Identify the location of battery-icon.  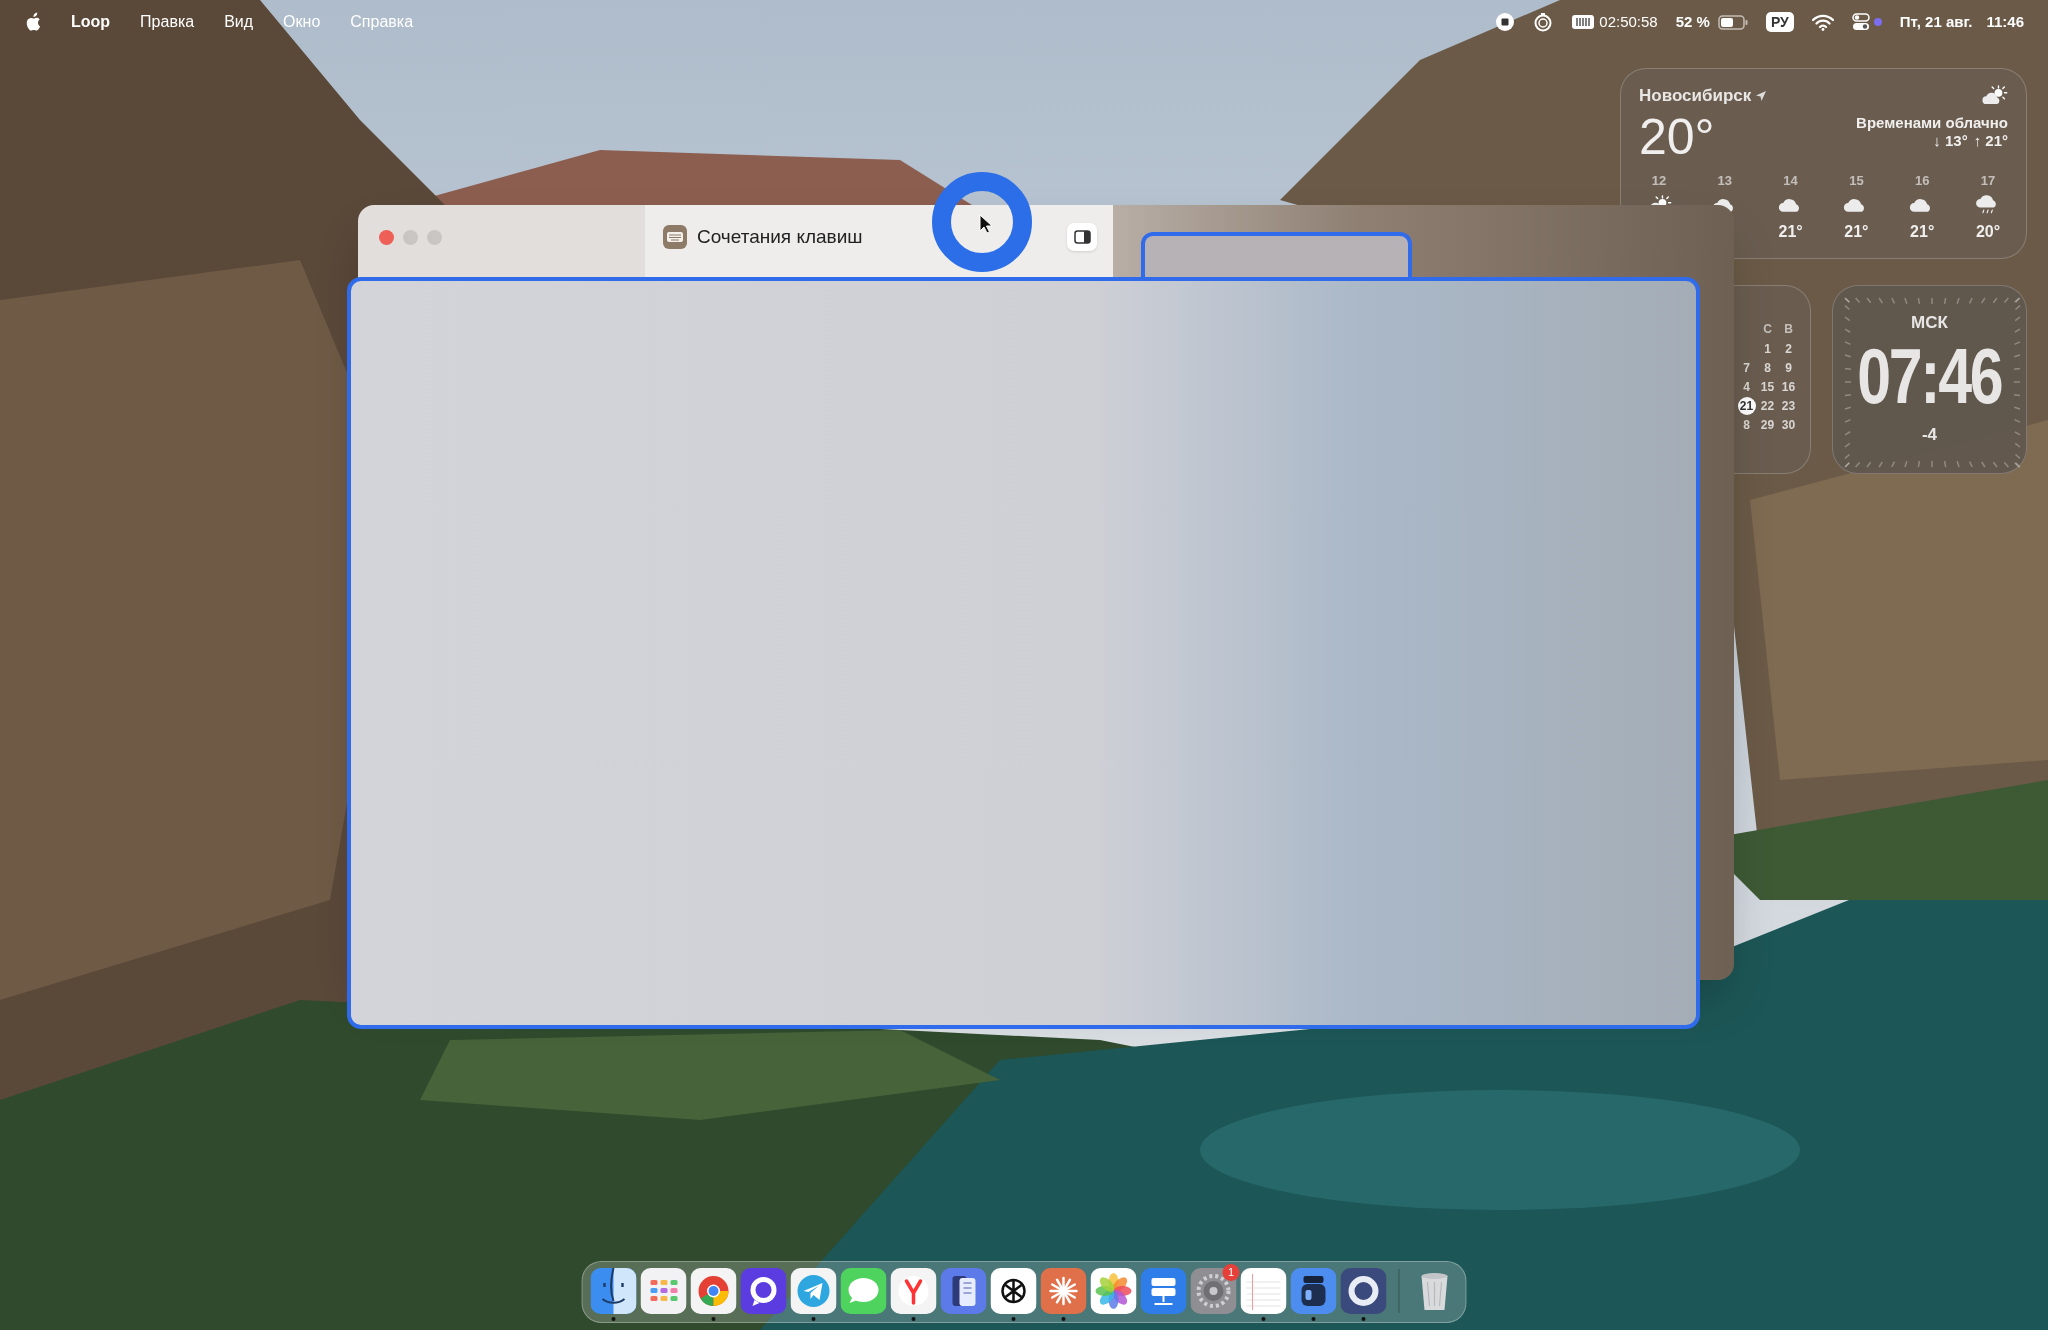
(1732, 22).